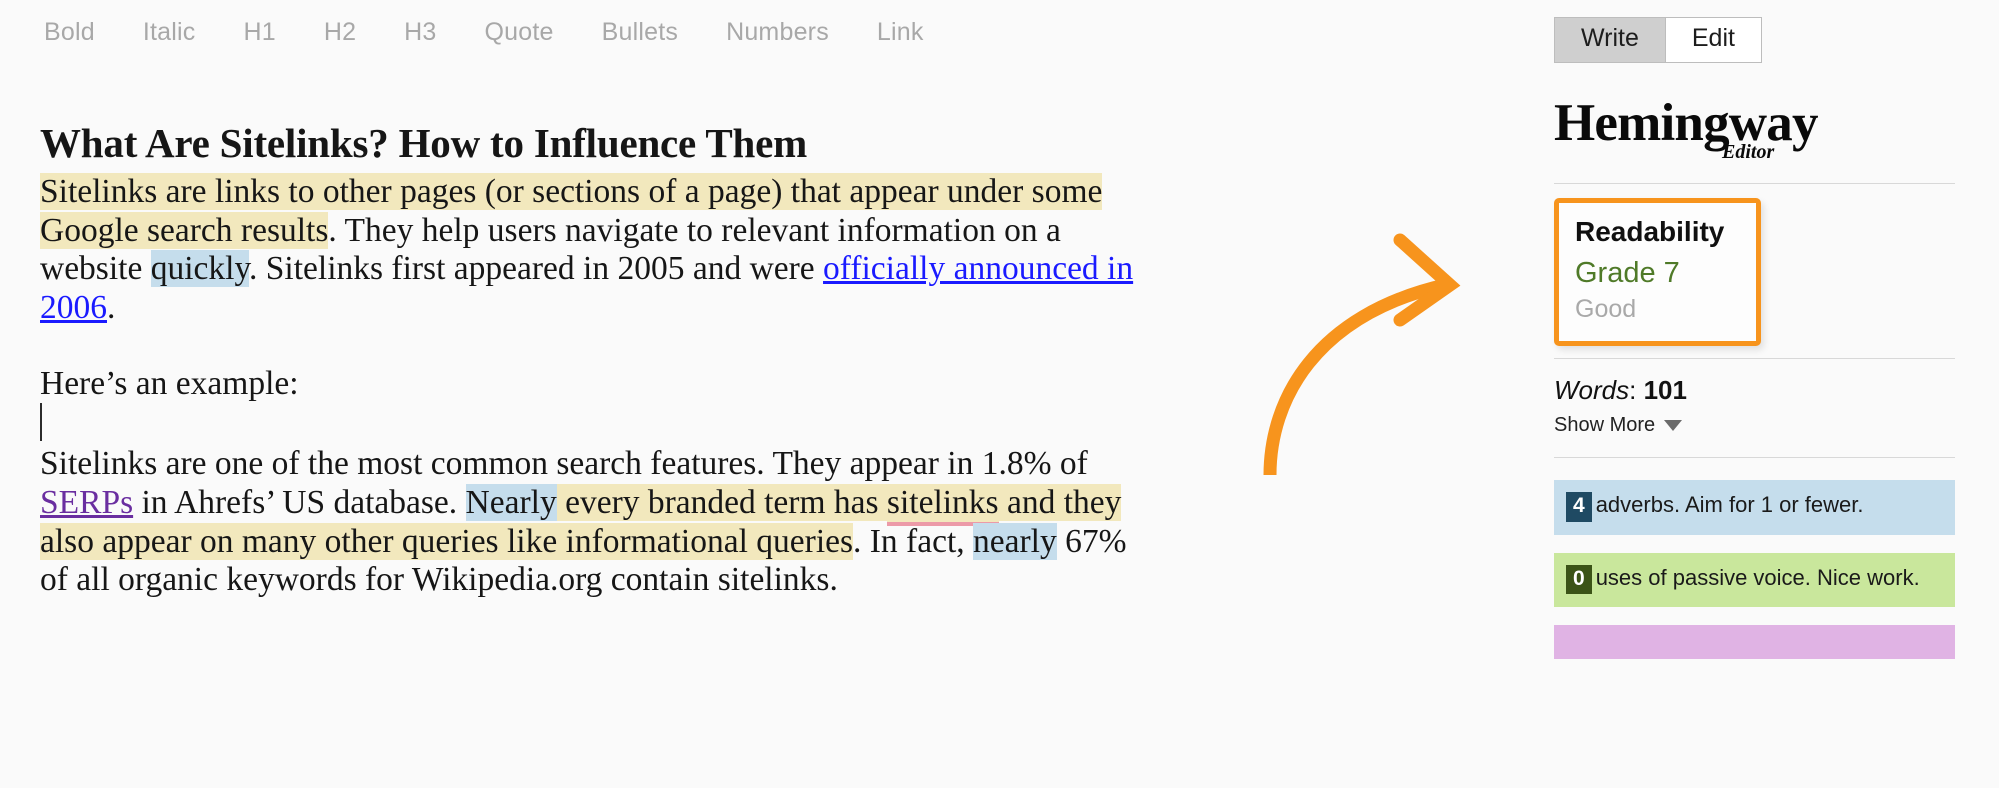  I want to click on readability-quality-label: Good, so click(1606, 309).